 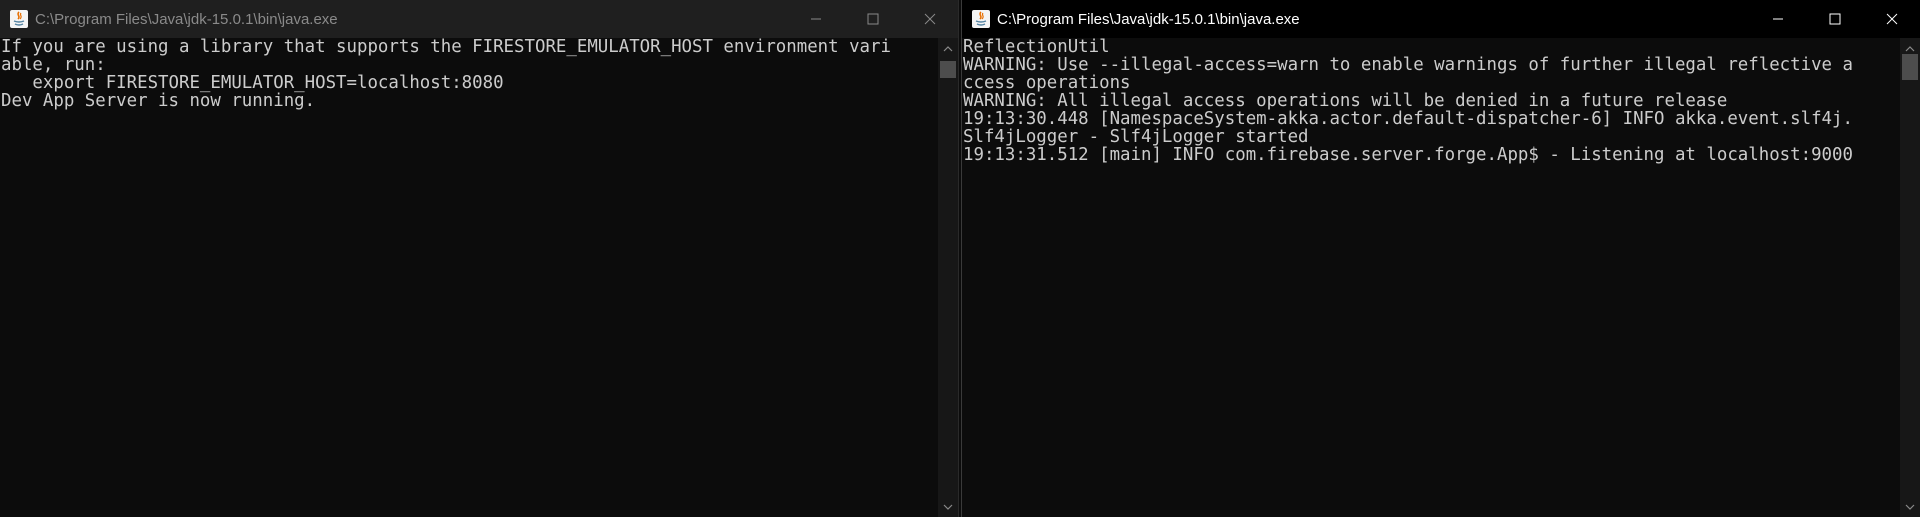 What do you see at coordinates (1047, 83) in the screenshot?
I see `console-line: ccess operations` at bounding box center [1047, 83].